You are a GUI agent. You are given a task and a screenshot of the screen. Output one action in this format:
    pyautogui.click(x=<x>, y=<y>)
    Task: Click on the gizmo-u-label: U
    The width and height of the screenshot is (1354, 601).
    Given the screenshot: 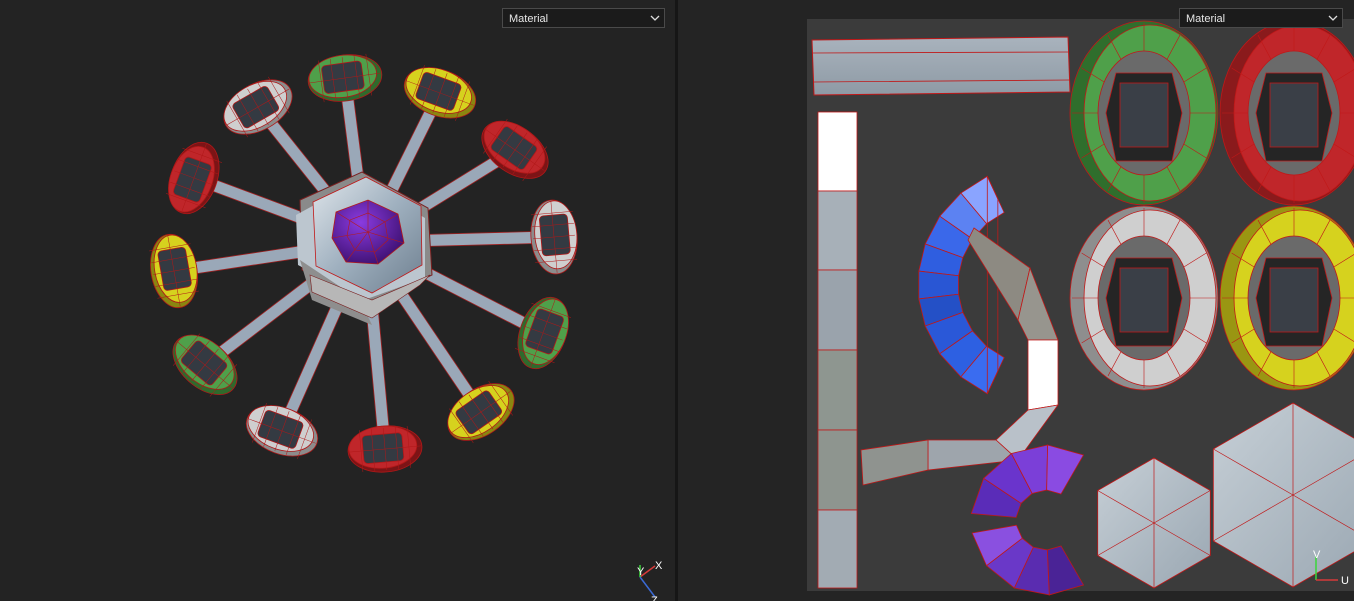 What is the action you would take?
    pyautogui.click(x=1345, y=581)
    